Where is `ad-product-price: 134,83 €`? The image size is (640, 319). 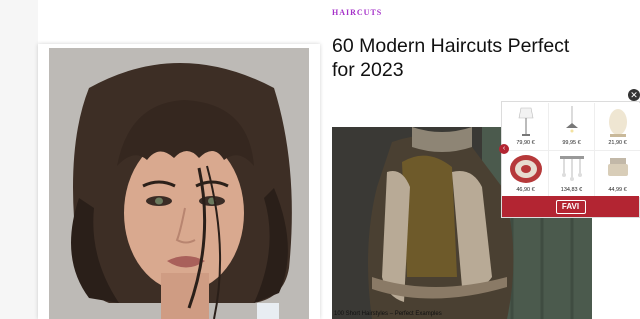 ad-product-price: 134,83 € is located at coordinates (571, 190).